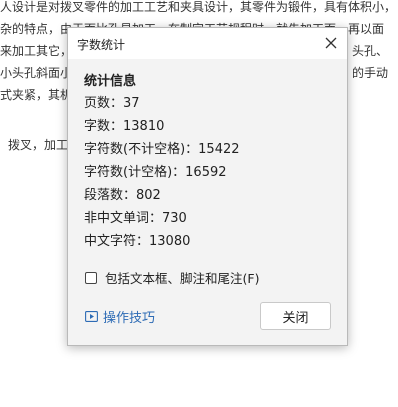 This screenshot has width=398, height=407. I want to click on checkbox-label: 包括文本框、脚注和尾注(F), so click(182, 278).